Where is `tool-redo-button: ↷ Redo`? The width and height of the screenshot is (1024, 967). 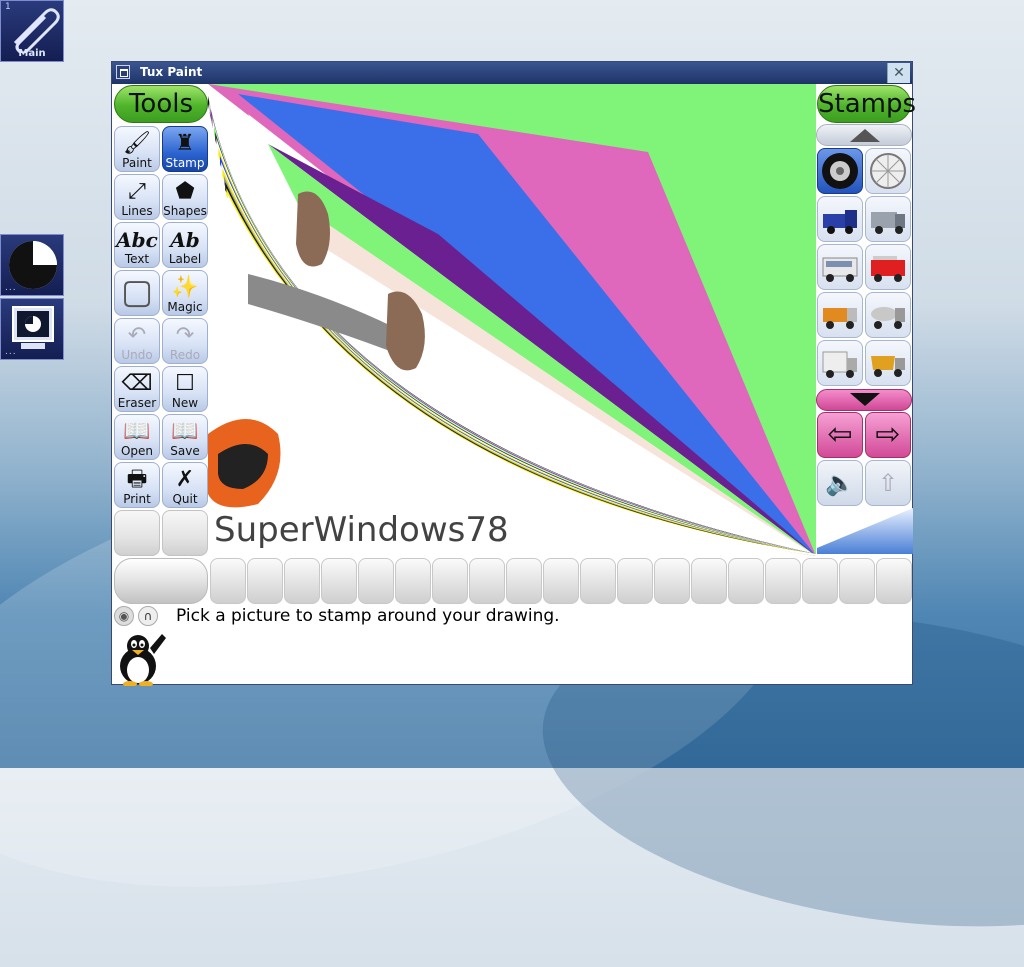
tool-redo-button: ↷ Redo is located at coordinates (185, 341).